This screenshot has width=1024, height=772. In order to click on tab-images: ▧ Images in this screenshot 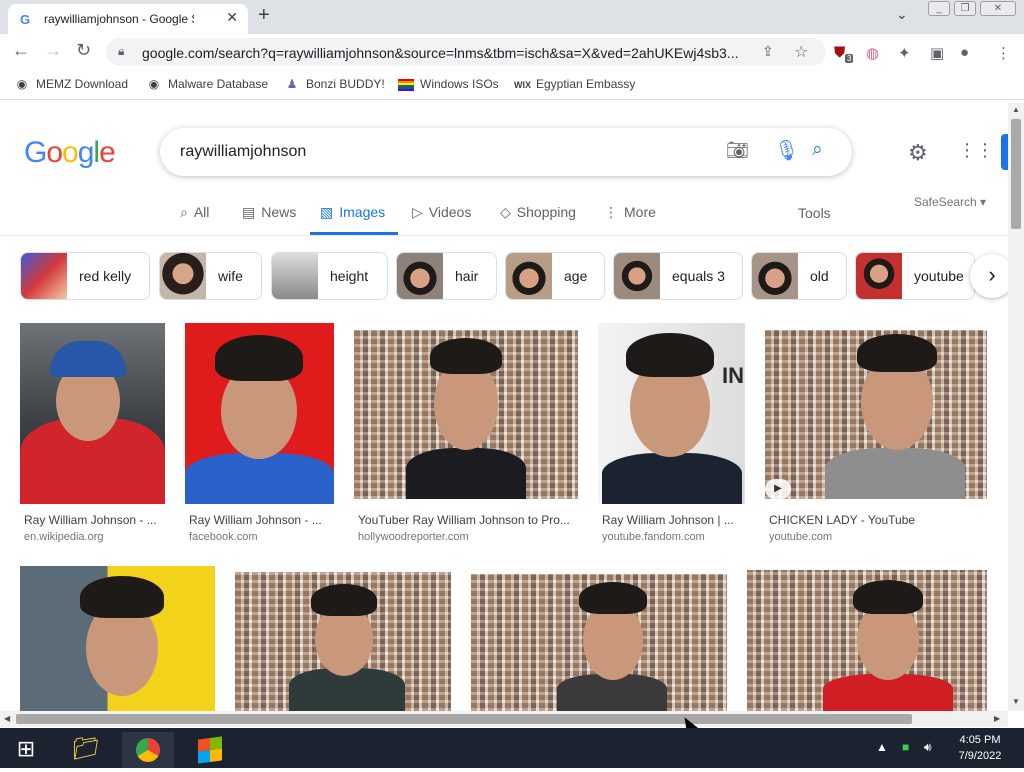, I will do `click(352, 212)`.